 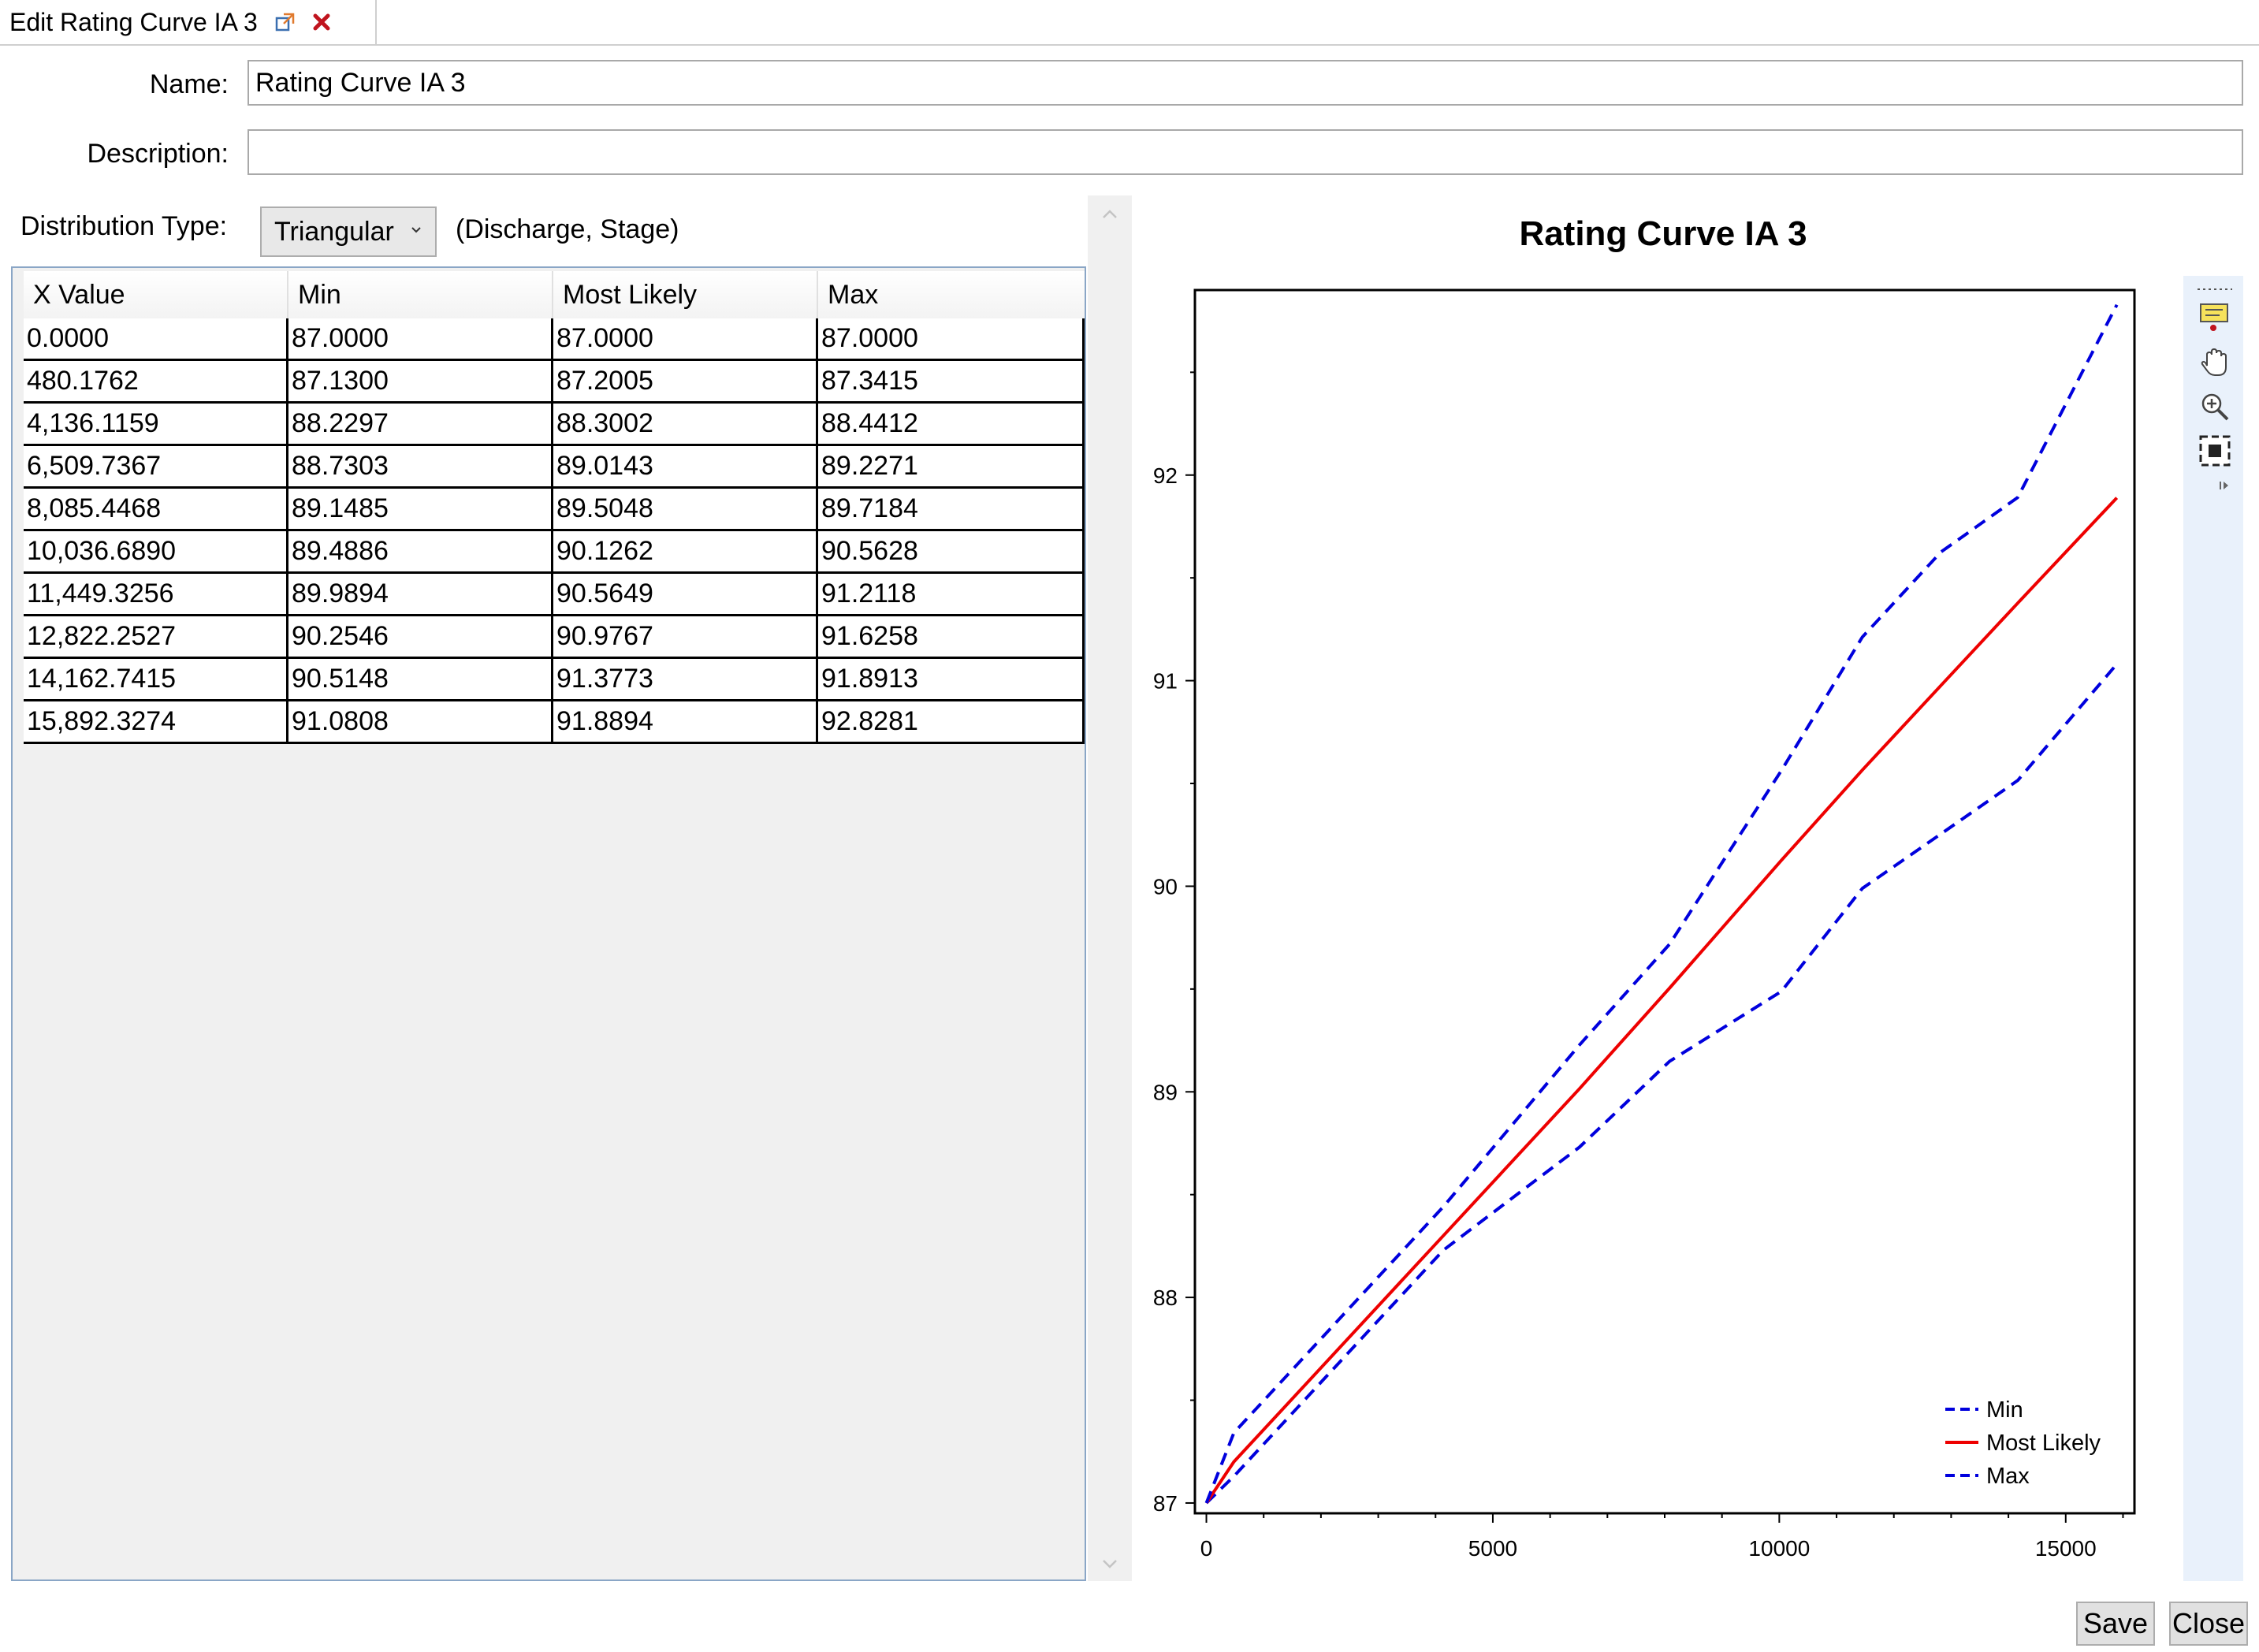 I want to click on cell-most-likely: 90.9767, so click(x=686, y=636).